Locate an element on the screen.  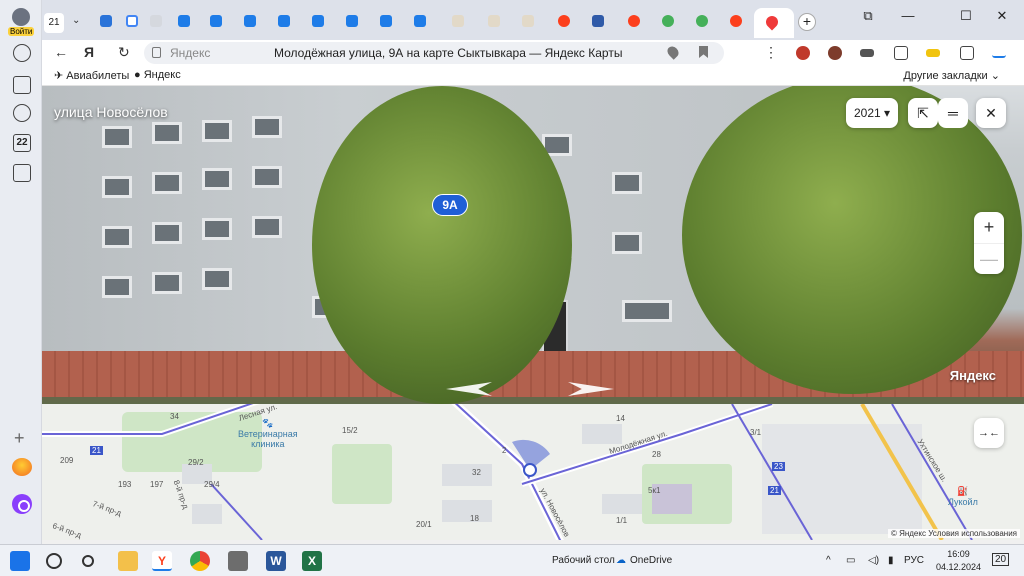
collapse-map-icon: →← is located at coordinates (989, 433).